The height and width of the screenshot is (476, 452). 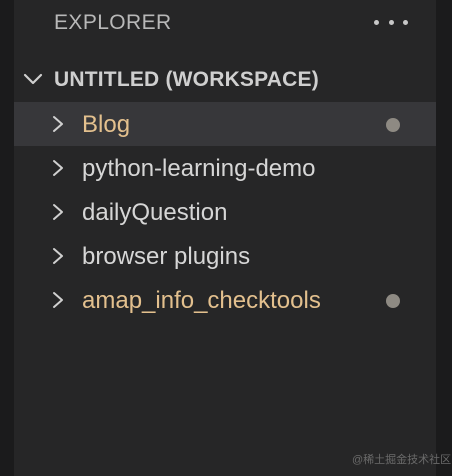 What do you see at coordinates (106, 124) in the screenshot?
I see `folder-label: Blog` at bounding box center [106, 124].